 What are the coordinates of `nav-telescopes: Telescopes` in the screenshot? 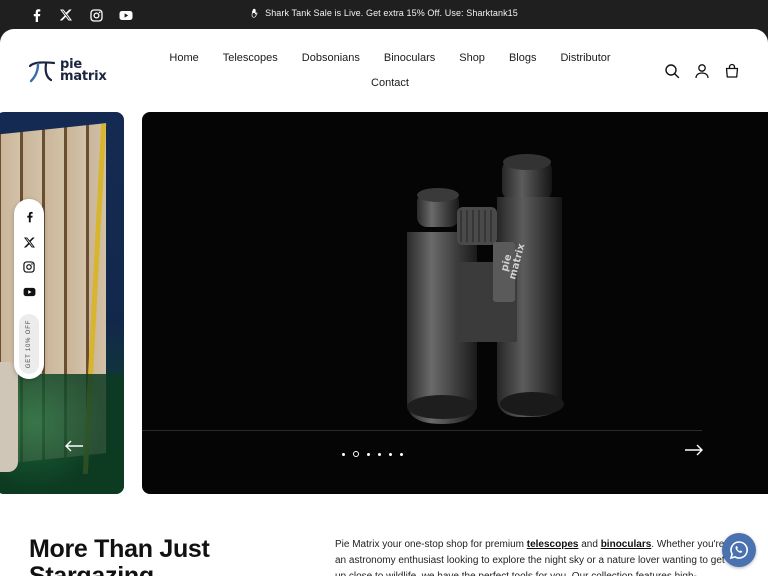 It's located at (250, 58).